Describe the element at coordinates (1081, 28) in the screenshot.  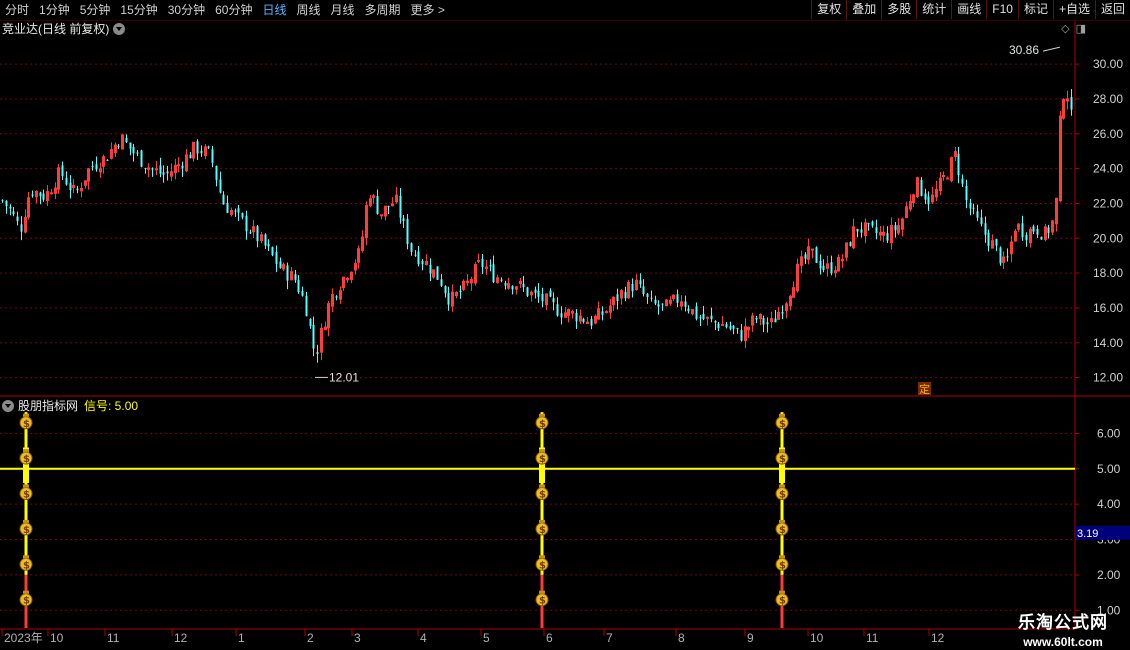
I see `panel-toggle-icon: ◨` at that location.